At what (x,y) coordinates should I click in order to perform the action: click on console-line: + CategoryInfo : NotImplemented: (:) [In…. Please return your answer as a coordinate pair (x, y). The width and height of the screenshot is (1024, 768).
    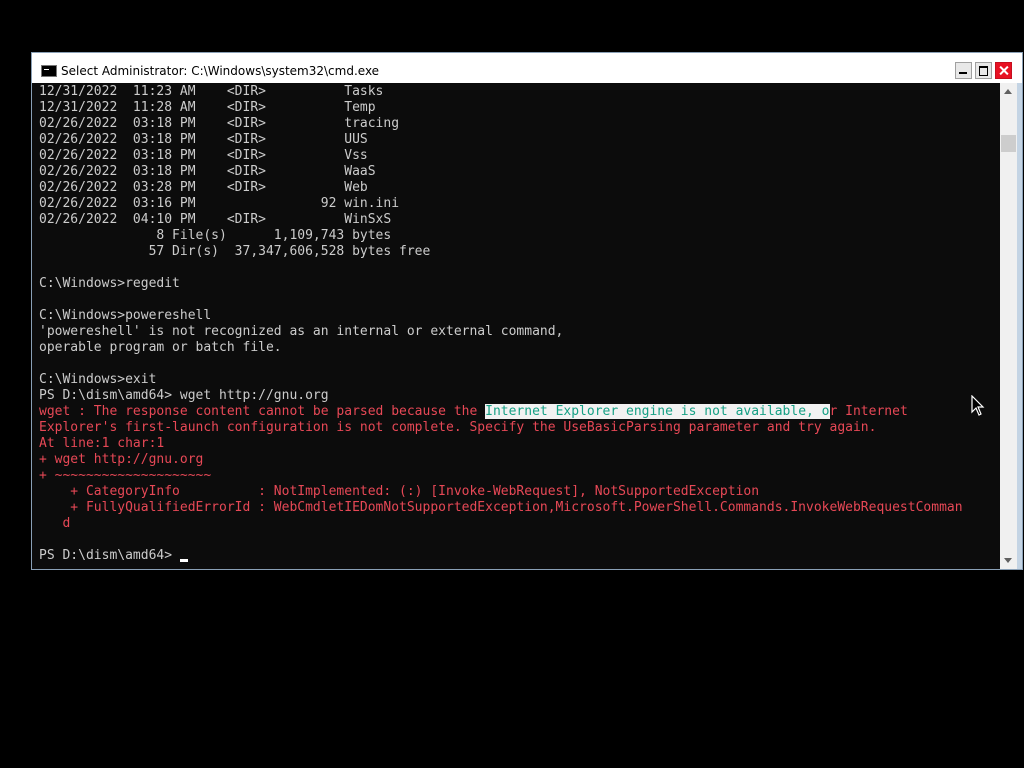
    Looking at the image, I should click on (501, 492).